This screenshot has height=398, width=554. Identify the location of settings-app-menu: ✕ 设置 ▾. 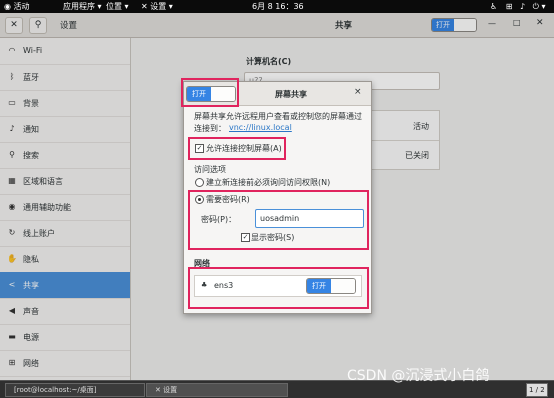
(157, 6).